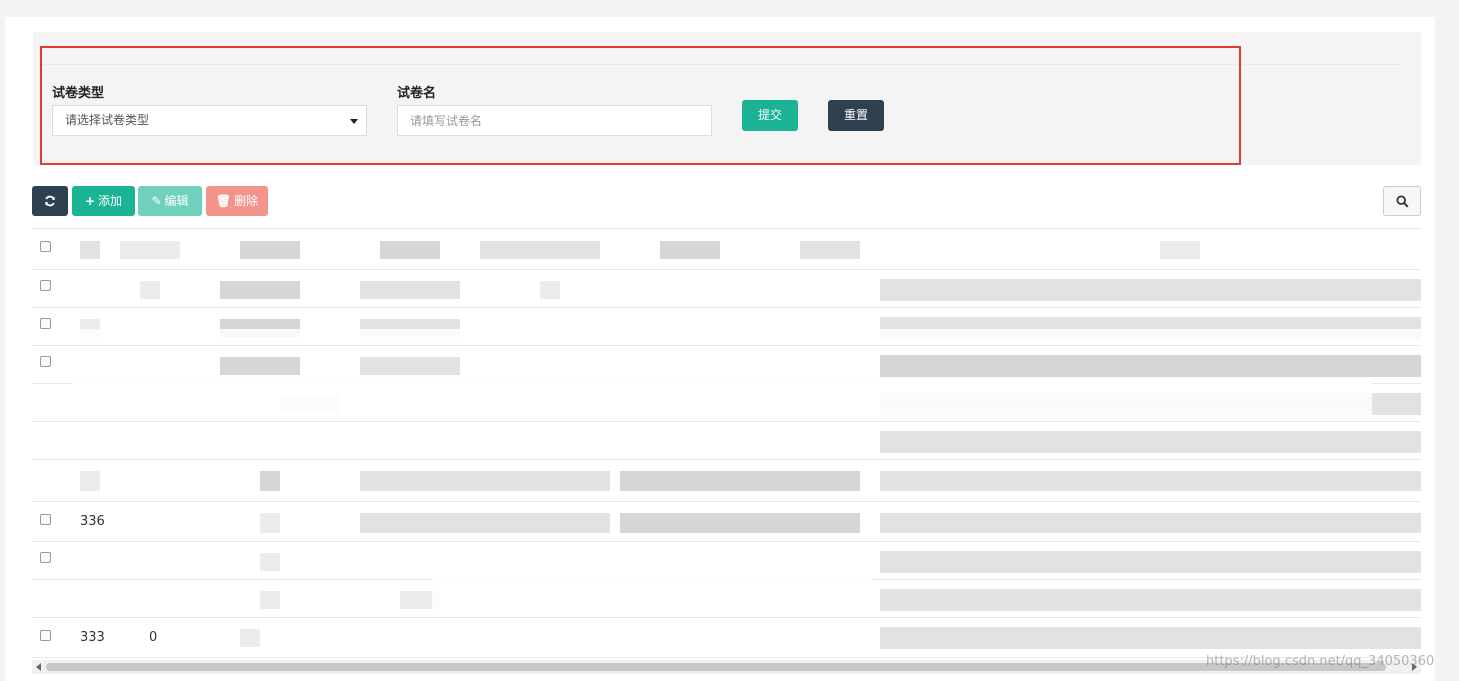 Image resolution: width=1459 pixels, height=681 pixels. What do you see at coordinates (38, 667) in the screenshot?
I see `scroll-left-arrow-icon` at bounding box center [38, 667].